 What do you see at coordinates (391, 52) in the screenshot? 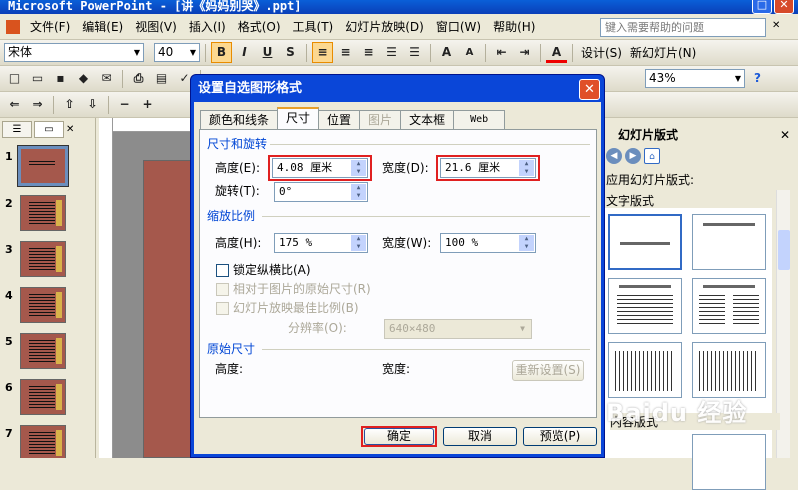
I see `numbering-button: ☰` at bounding box center [391, 52].